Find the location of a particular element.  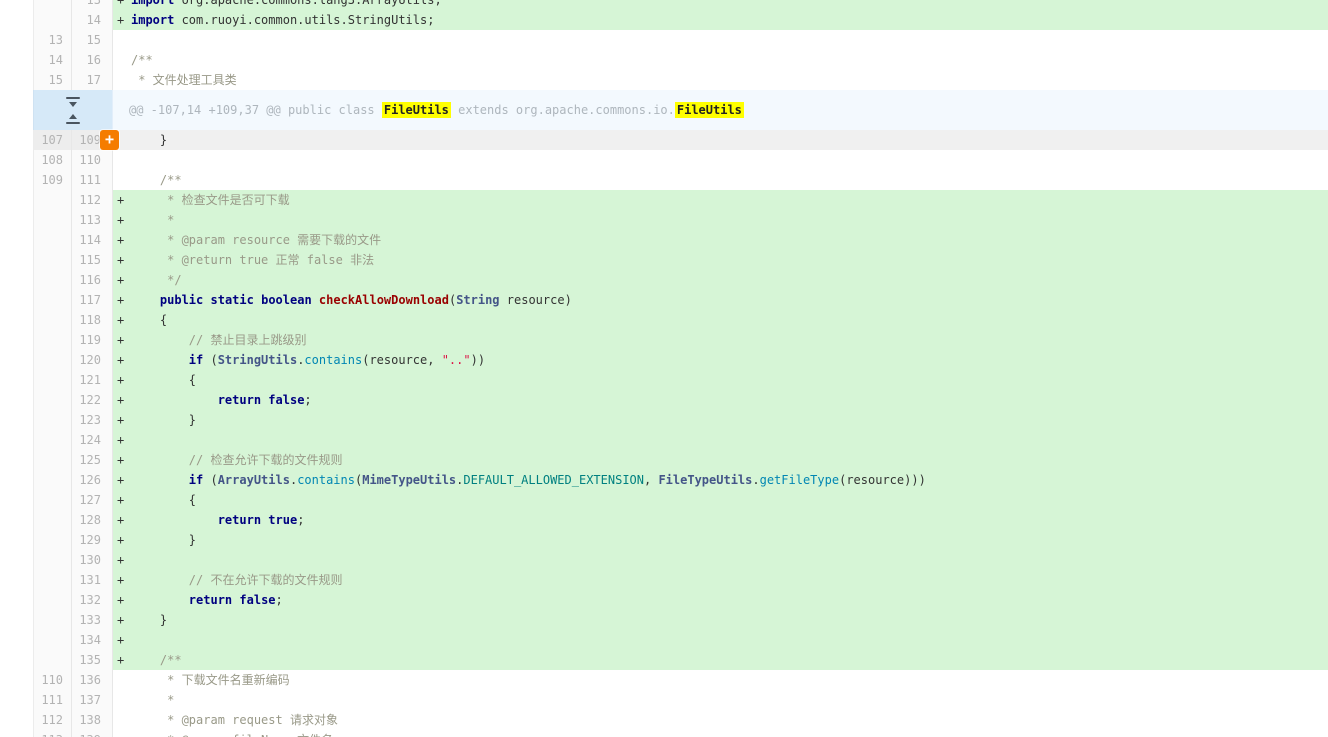

code-token: } is located at coordinates (149, 620).